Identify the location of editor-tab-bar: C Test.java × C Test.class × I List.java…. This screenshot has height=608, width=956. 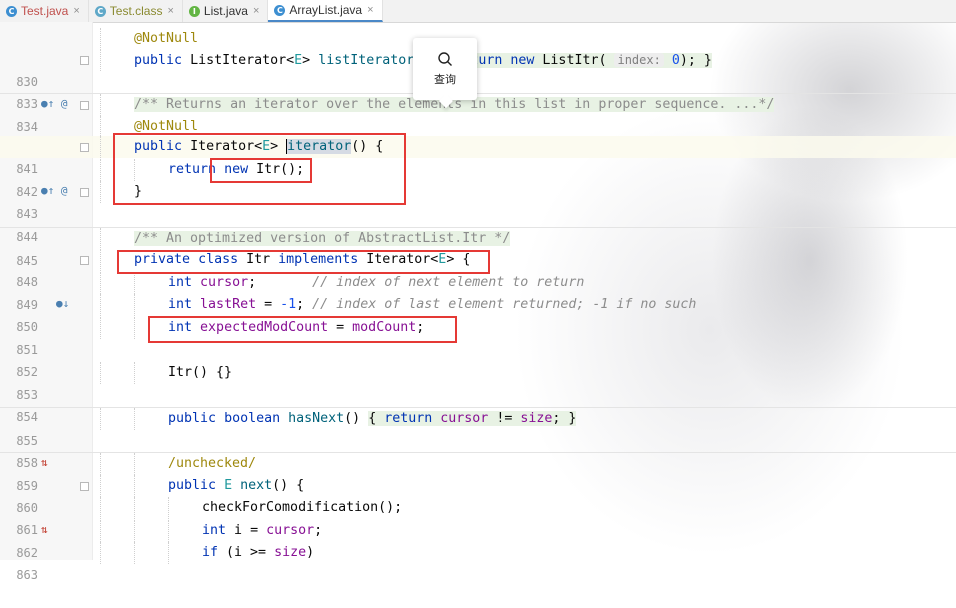
(478, 11).